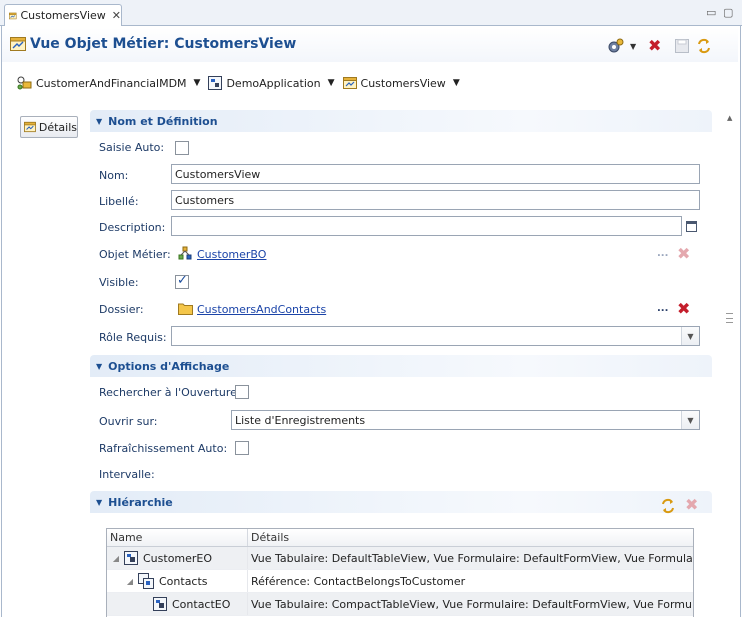 The image size is (742, 617). I want to click on section-hierarchie: ▼ HIérarchie, so click(401, 502).